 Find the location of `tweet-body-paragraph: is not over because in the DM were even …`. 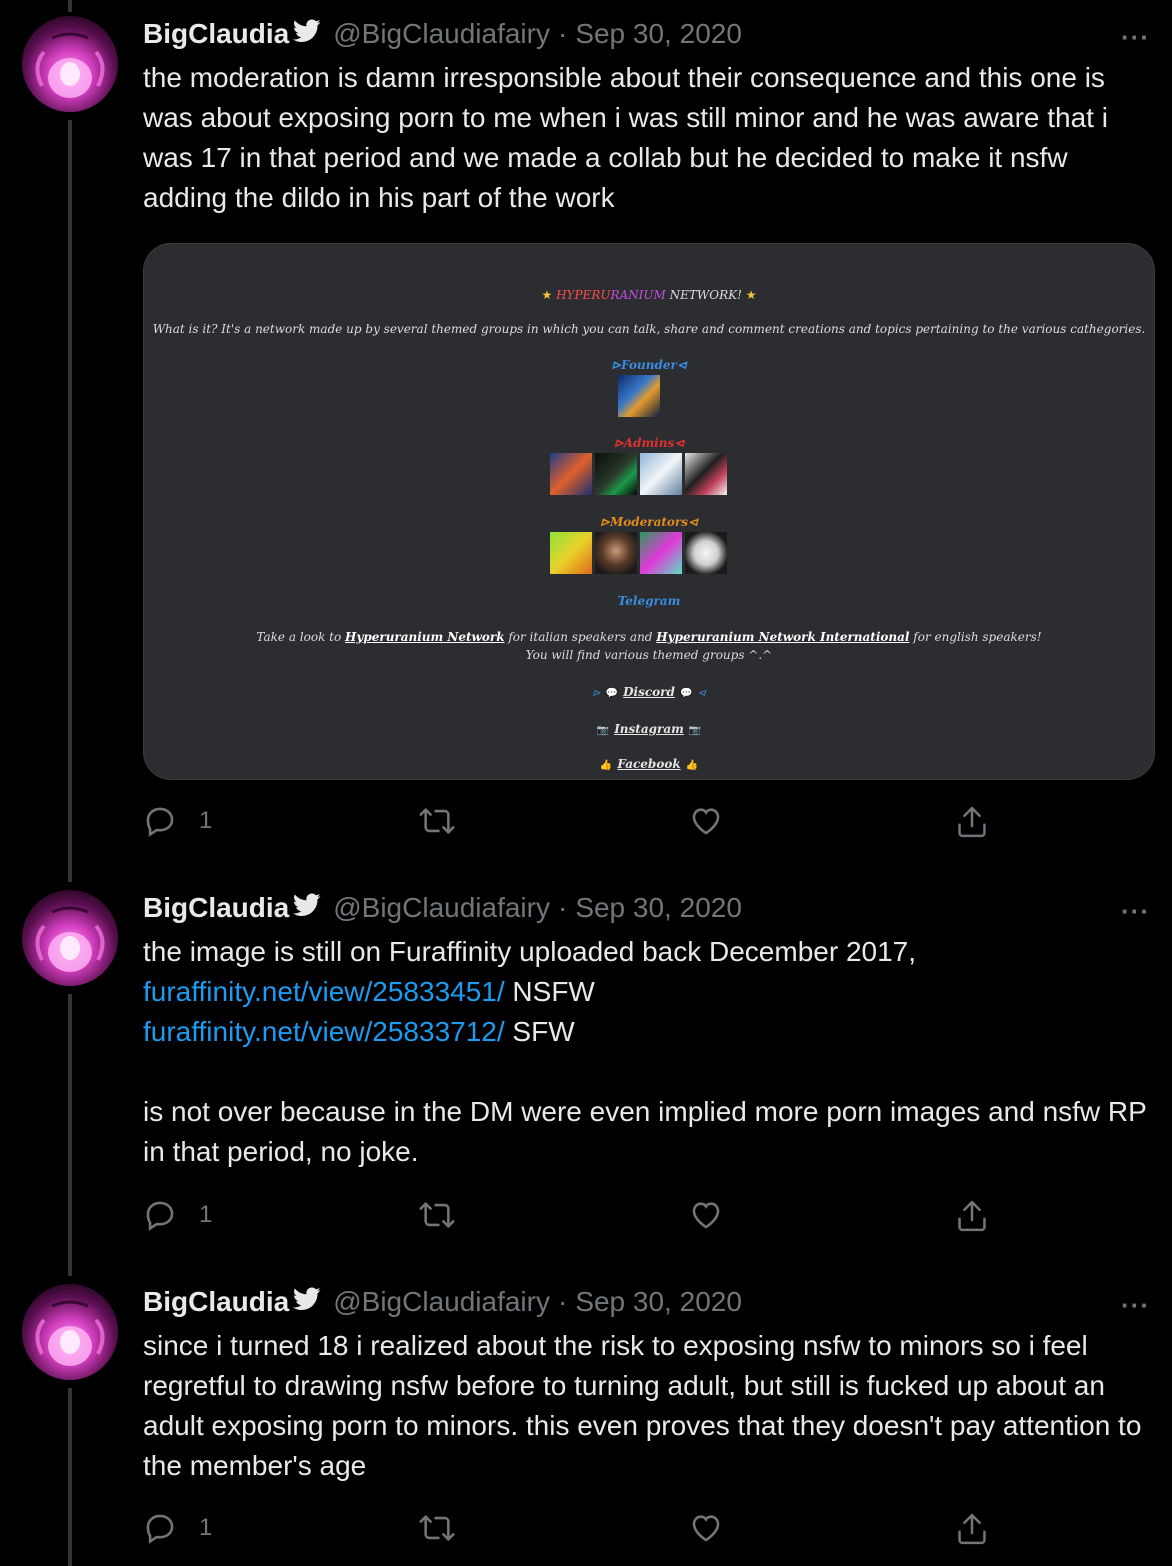

tweet-body-paragraph: is not over because in the DM were even … is located at coordinates (645, 1131).